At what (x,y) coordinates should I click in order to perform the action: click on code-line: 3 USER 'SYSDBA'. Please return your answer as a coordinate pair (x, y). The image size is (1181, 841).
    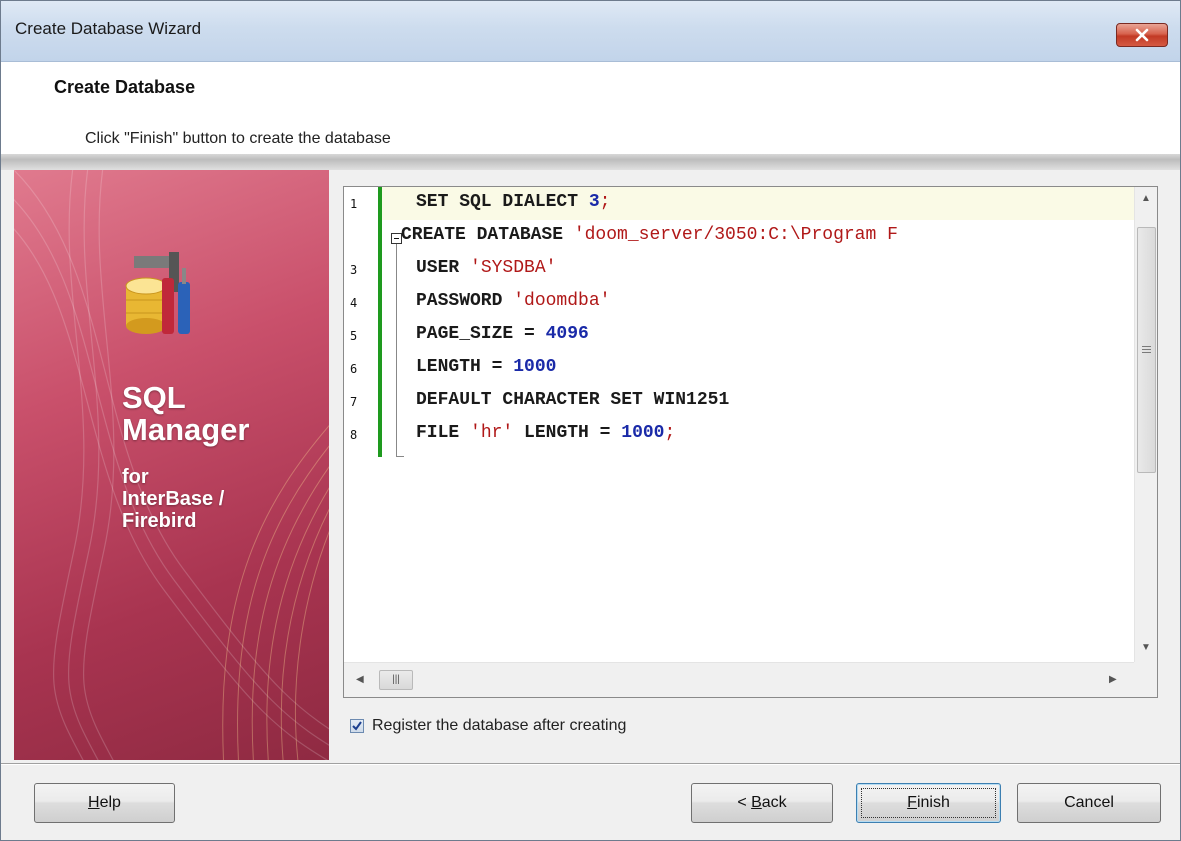
    Looking at the image, I should click on (739, 269).